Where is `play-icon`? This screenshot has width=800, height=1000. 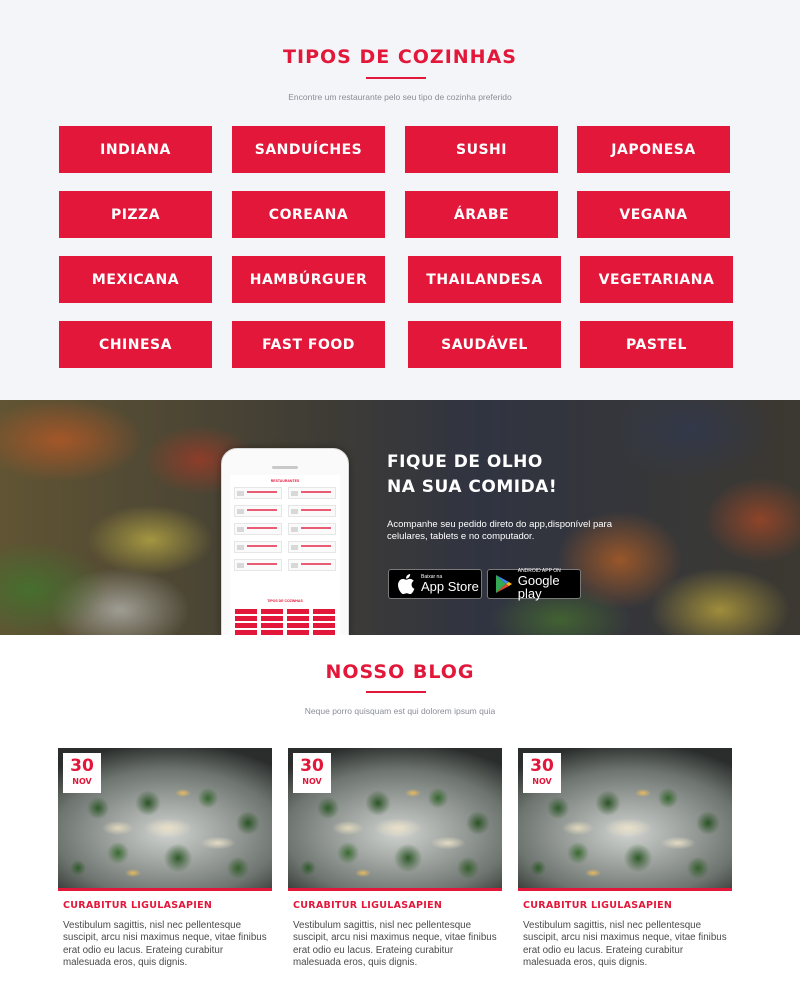 play-icon is located at coordinates (504, 584).